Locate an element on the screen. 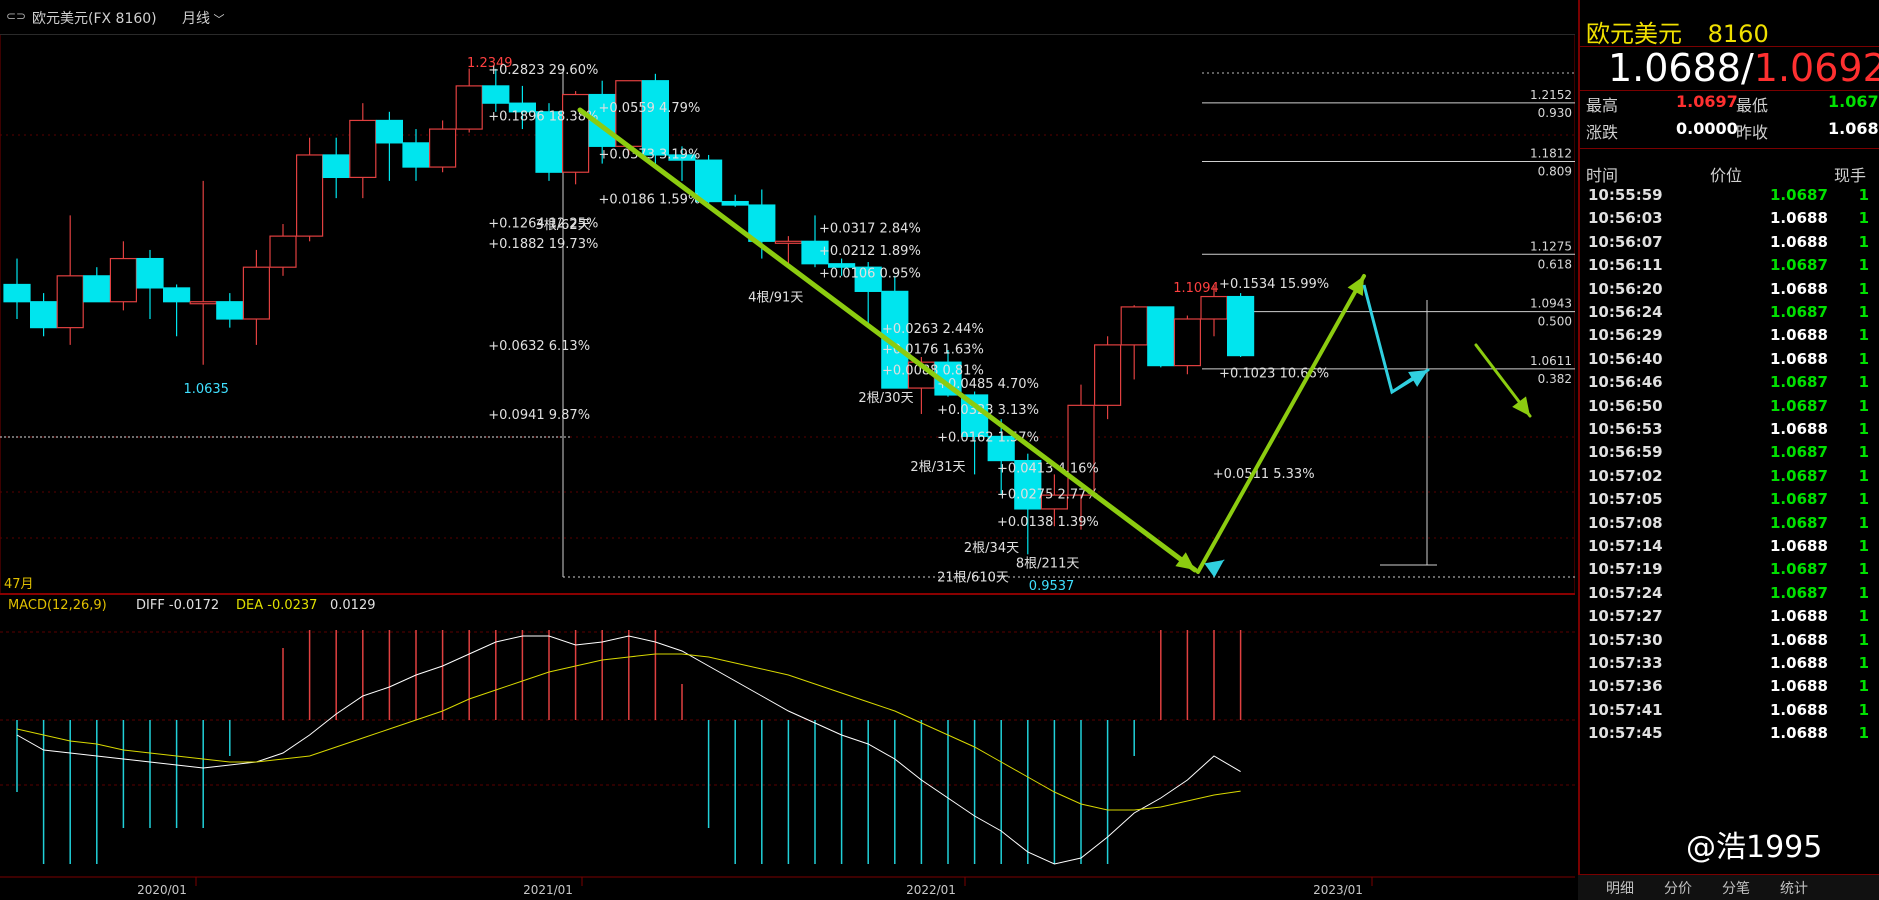 The image size is (1879, 900). measure-annotation: +0.1534 15.99% is located at coordinates (1274, 284).